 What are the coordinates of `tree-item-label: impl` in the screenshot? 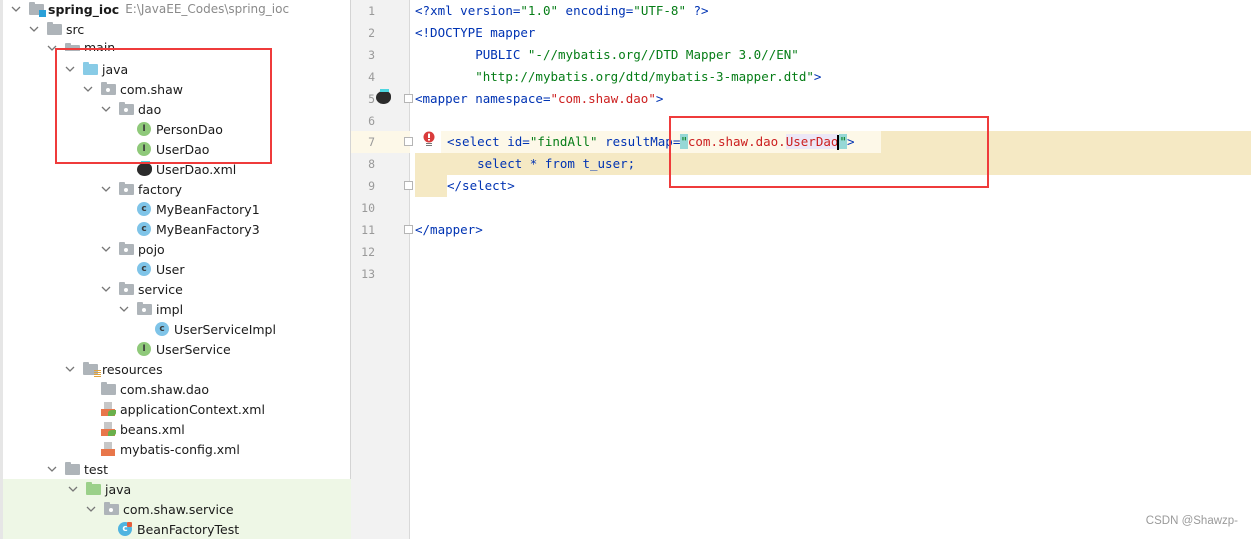 It's located at (170, 309).